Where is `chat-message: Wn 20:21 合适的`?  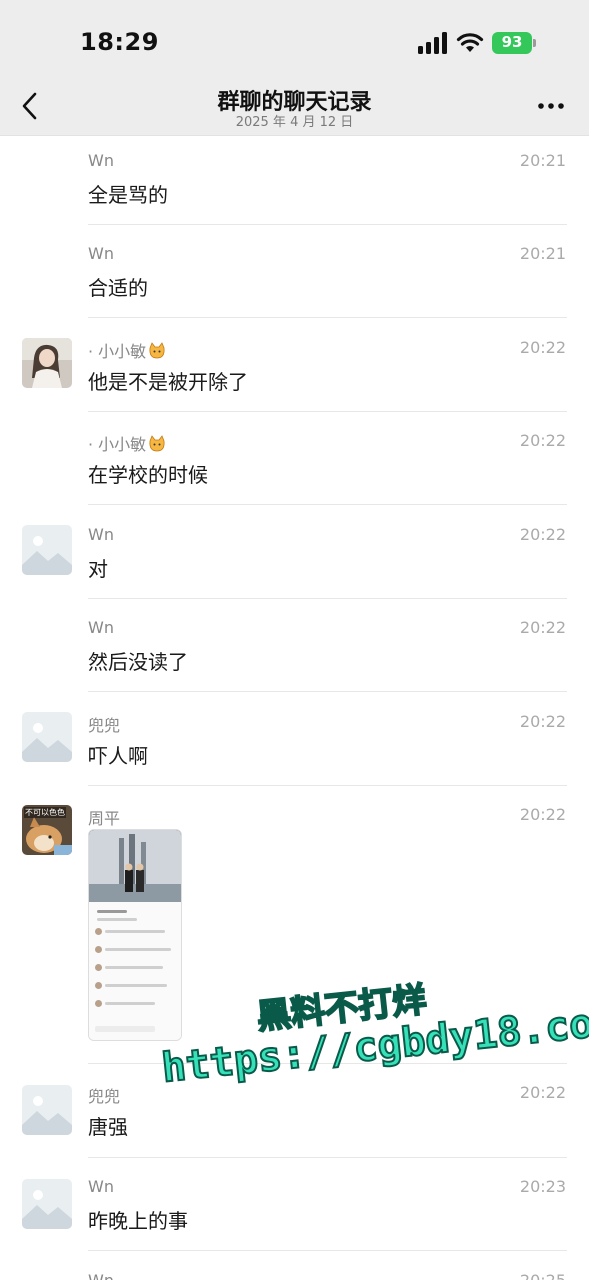 chat-message: Wn 20:21 合适的 is located at coordinates (294, 276).